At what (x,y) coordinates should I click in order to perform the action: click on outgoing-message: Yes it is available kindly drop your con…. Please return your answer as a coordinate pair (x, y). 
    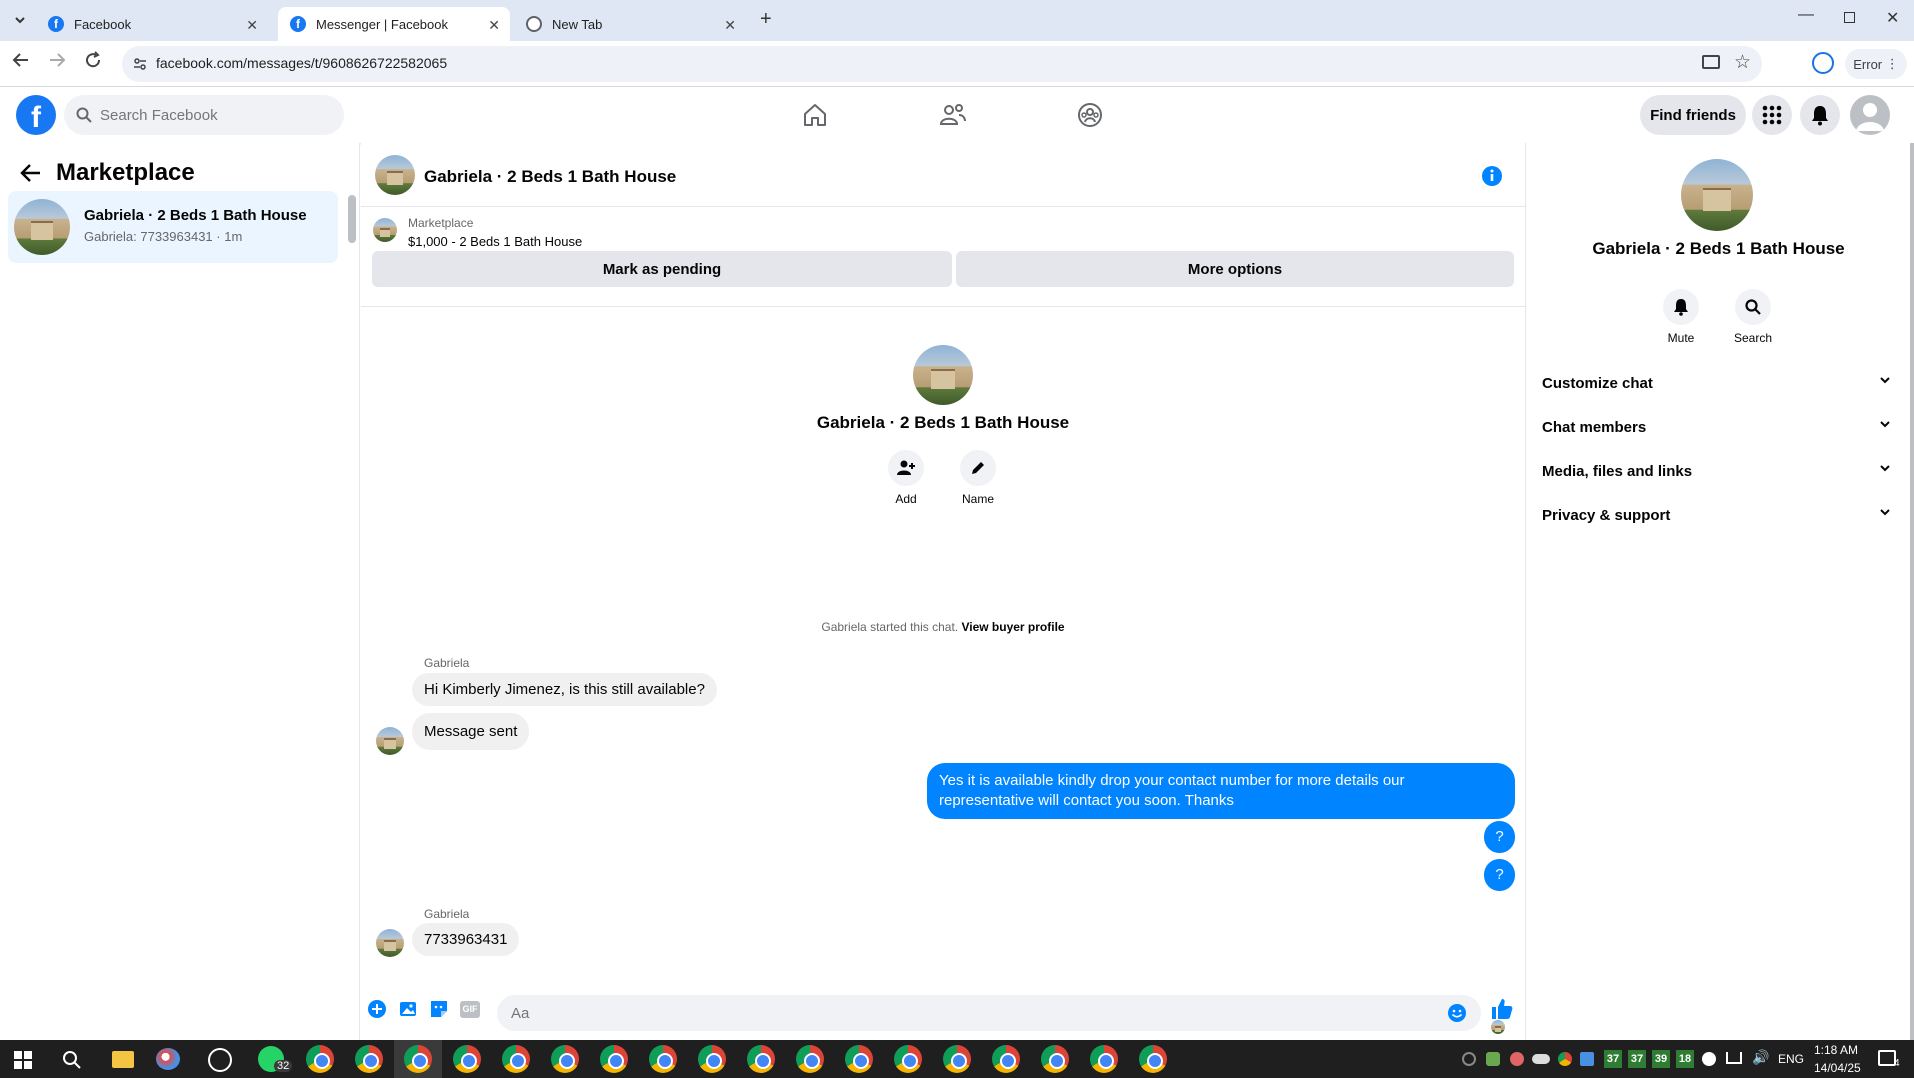
    Looking at the image, I should click on (1221, 791).